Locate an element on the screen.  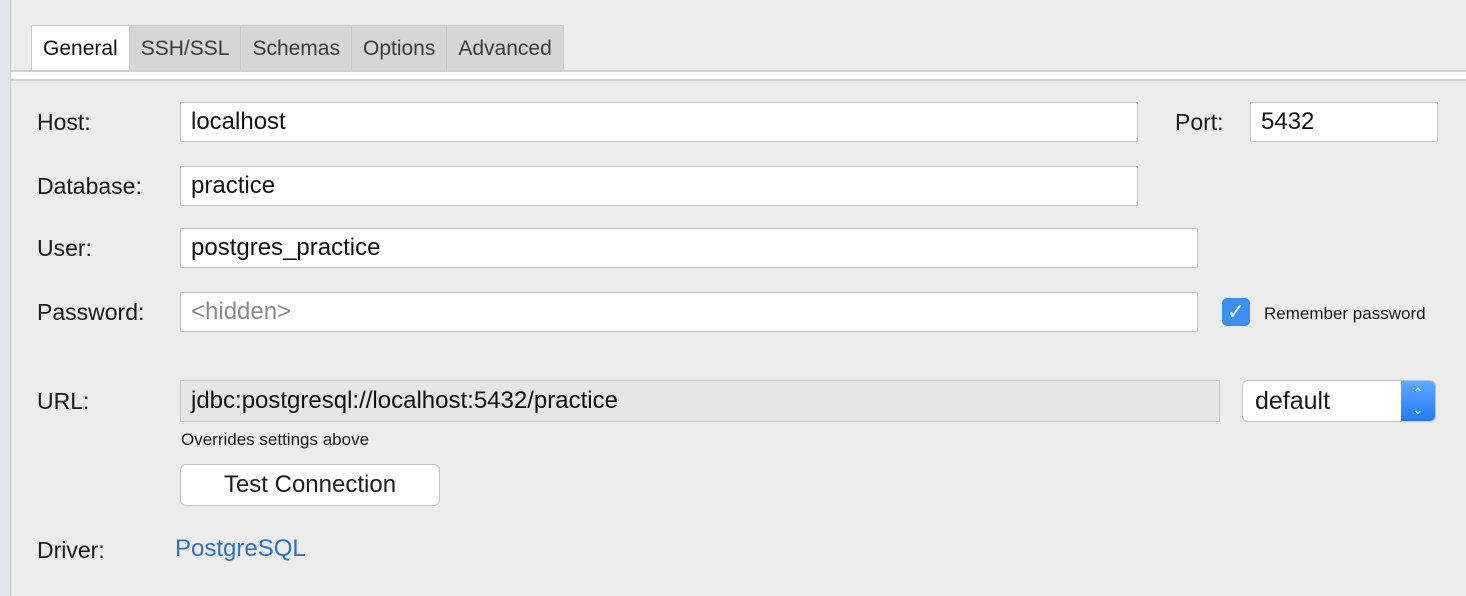
database-input: practice is located at coordinates (659, 186).